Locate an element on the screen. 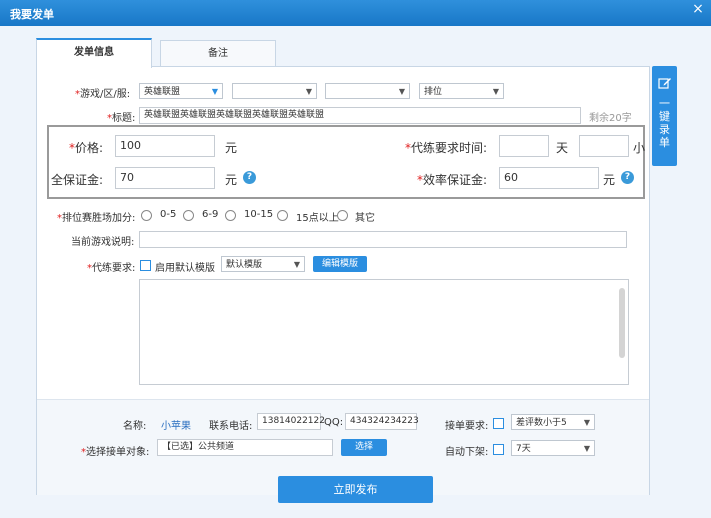 The width and height of the screenshot is (711, 518). bonus-option: 6-9 is located at coordinates (210, 214).